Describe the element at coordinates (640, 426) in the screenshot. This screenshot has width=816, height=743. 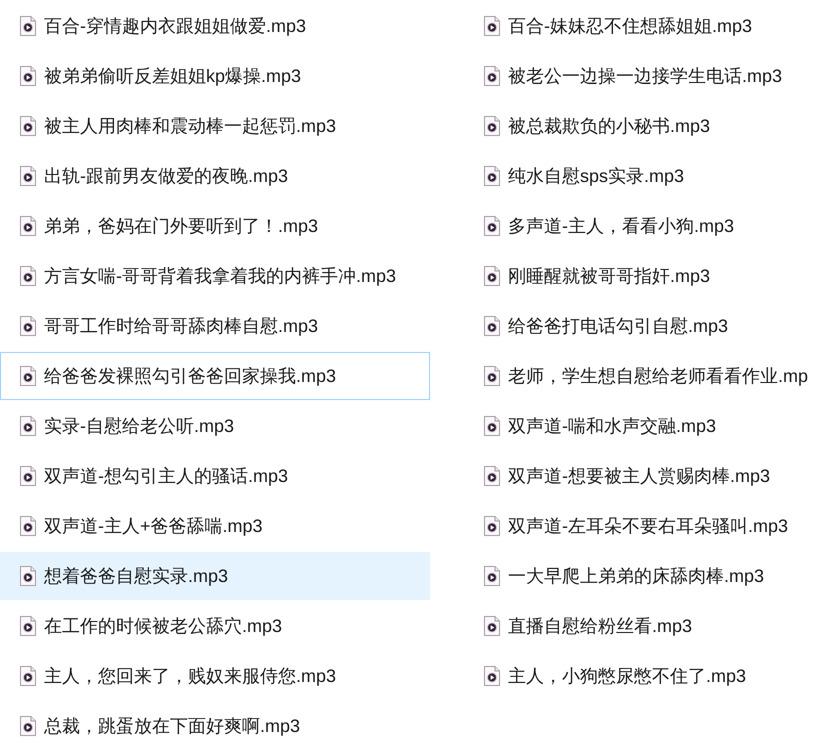
I see `file-item: 双声道-喘和水声交融.mp3` at that location.